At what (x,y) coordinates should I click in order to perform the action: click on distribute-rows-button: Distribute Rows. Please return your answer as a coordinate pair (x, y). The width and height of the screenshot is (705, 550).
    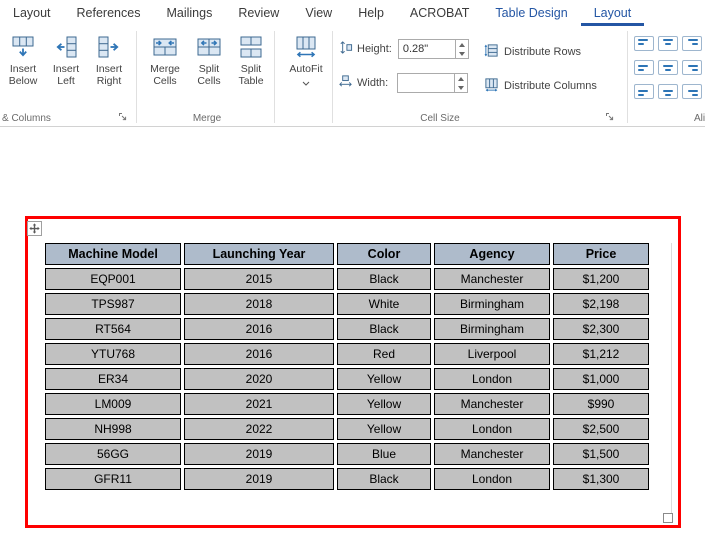
    Looking at the image, I should click on (532, 52).